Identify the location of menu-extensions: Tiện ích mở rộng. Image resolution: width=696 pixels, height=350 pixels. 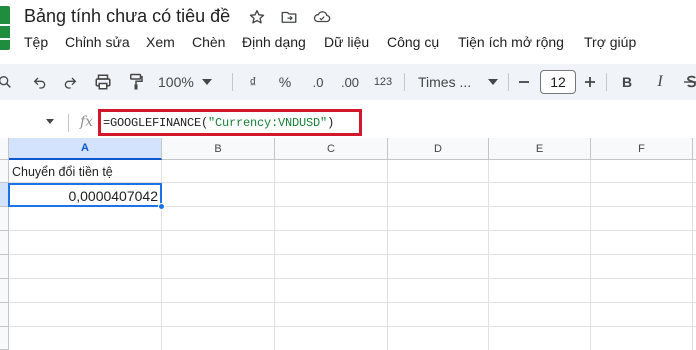
(511, 42).